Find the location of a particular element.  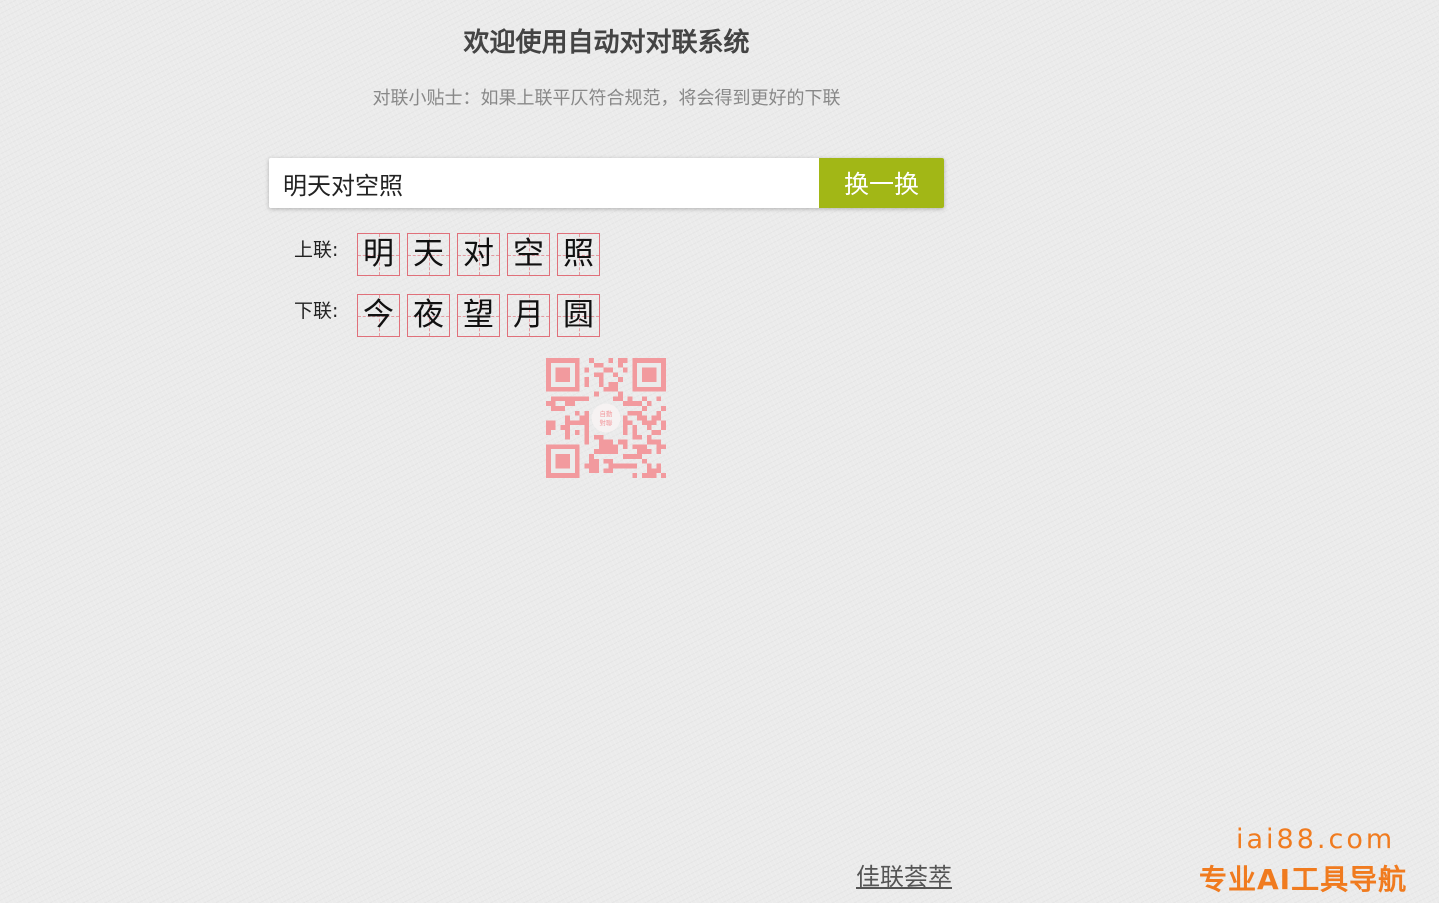

qr-center-text-bottom: 對聯 is located at coordinates (606, 422).